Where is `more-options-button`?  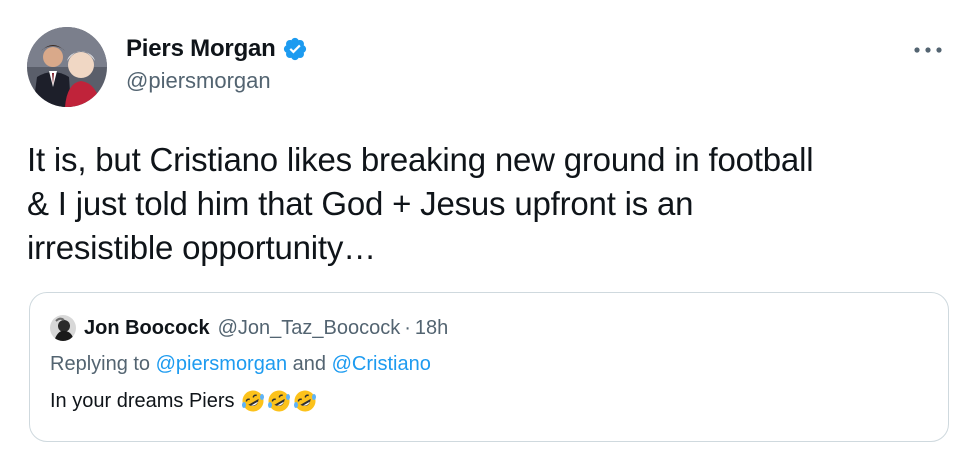 more-options-button is located at coordinates (928, 50).